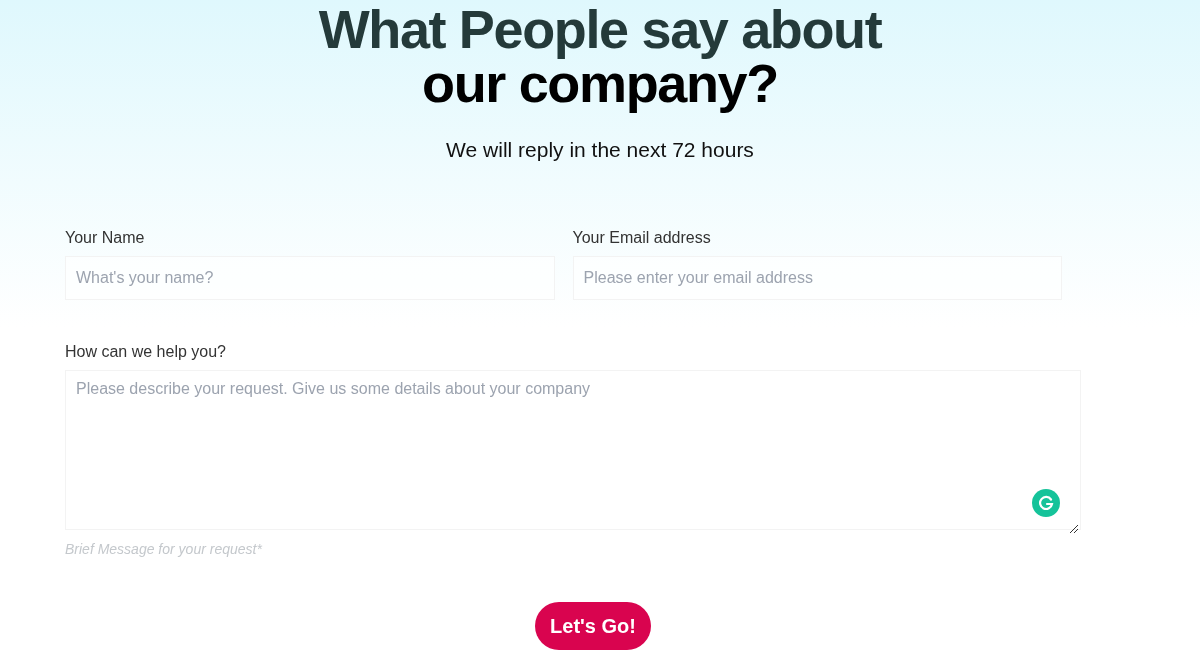 This screenshot has height=654, width=1200. Describe the element at coordinates (105, 237) in the screenshot. I see `field-label: Your Name` at that location.